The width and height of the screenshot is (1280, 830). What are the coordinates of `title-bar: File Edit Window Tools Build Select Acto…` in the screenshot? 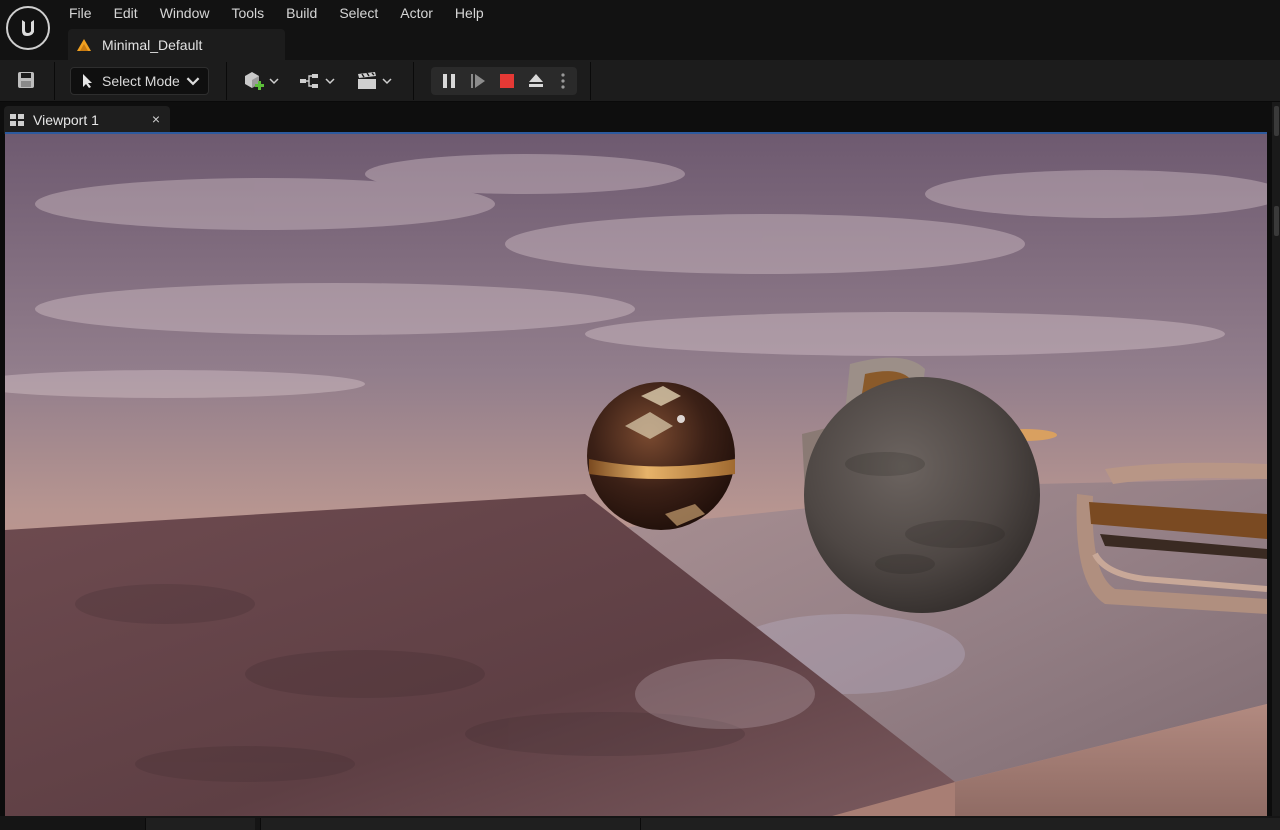 It's located at (640, 30).